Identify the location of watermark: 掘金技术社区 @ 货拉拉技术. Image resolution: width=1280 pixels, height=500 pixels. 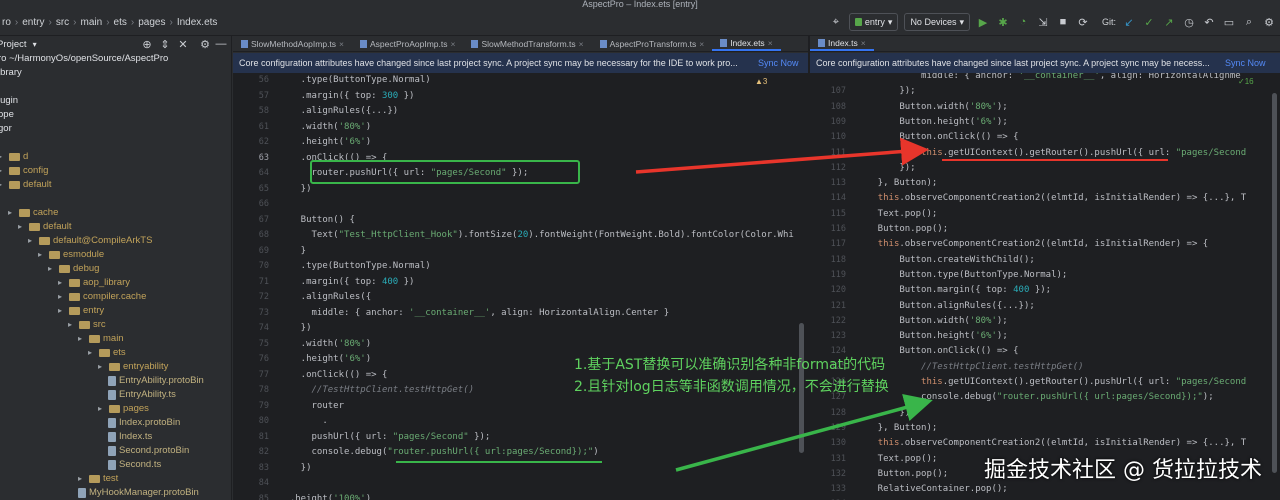
(1123, 470).